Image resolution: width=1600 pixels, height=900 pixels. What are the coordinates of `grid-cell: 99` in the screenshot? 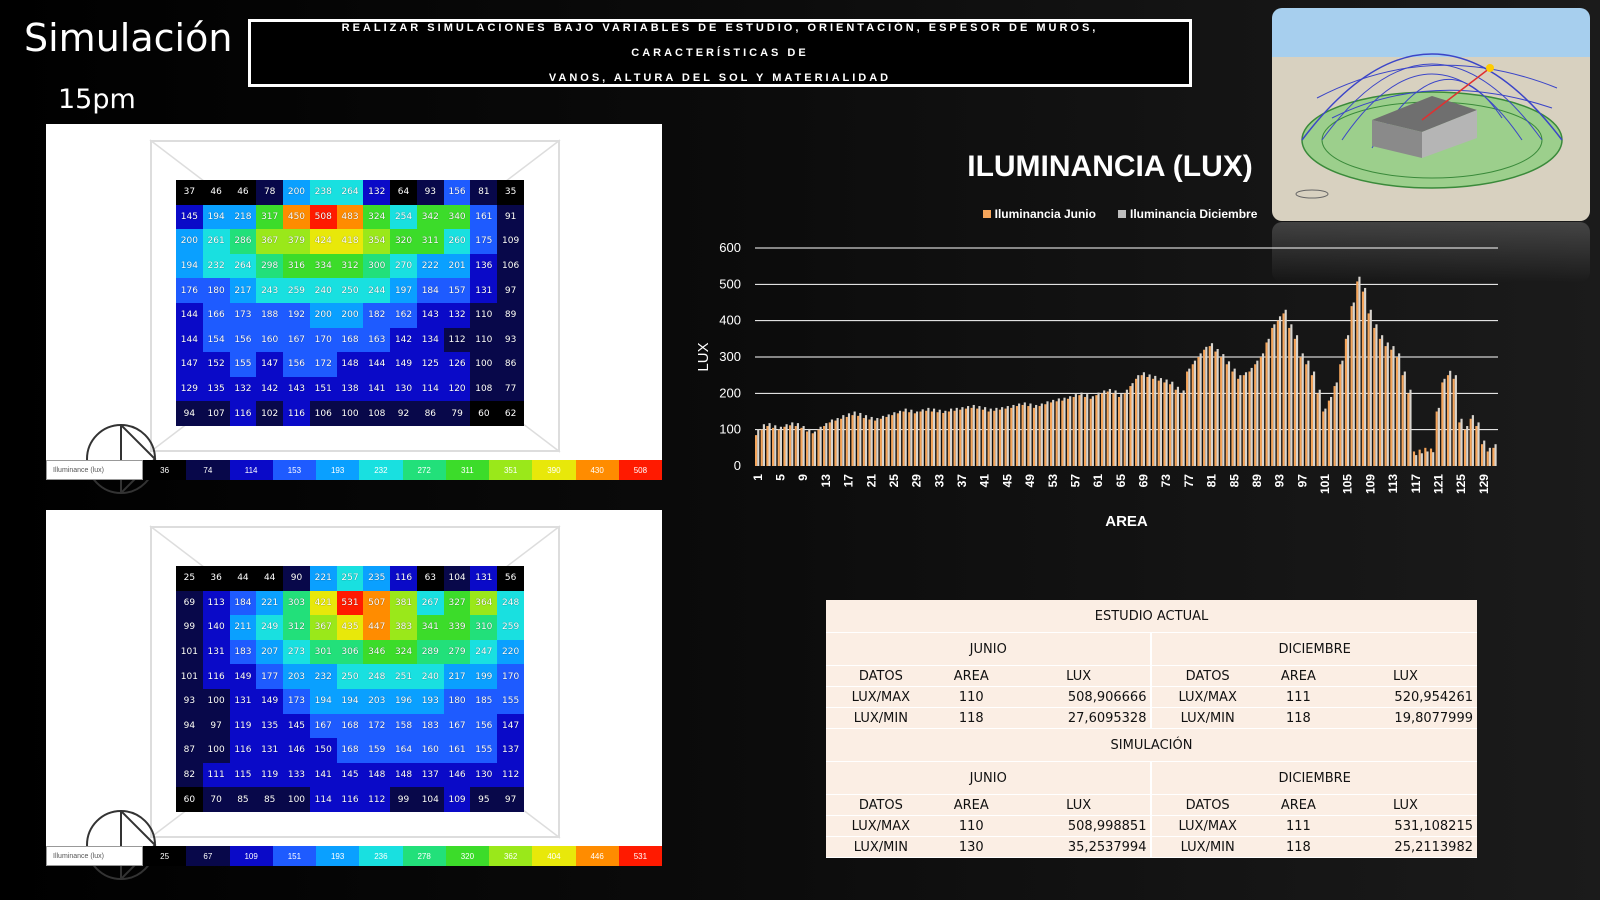 It's located at (403, 799).